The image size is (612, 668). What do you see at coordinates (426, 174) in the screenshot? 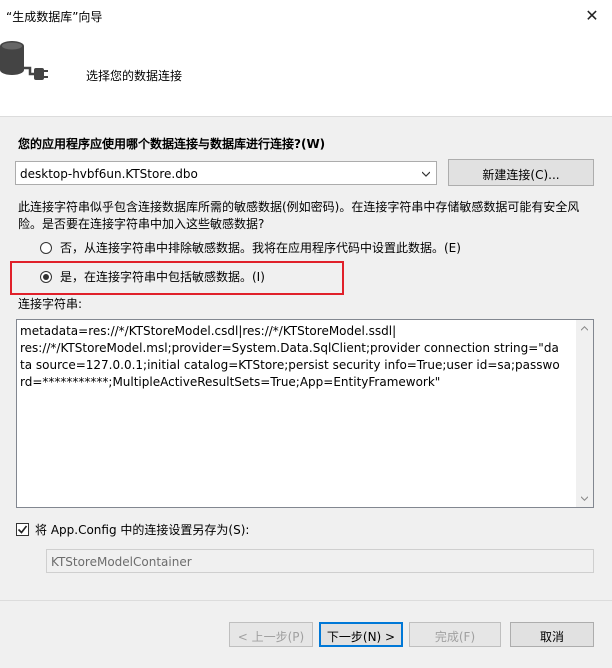
I see `chevron-down-icon` at bounding box center [426, 174].